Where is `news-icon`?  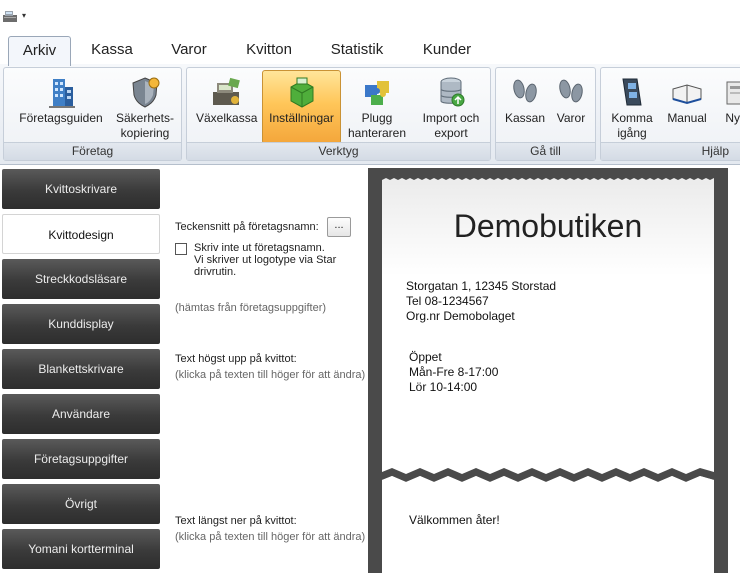 news-icon is located at coordinates (733, 93).